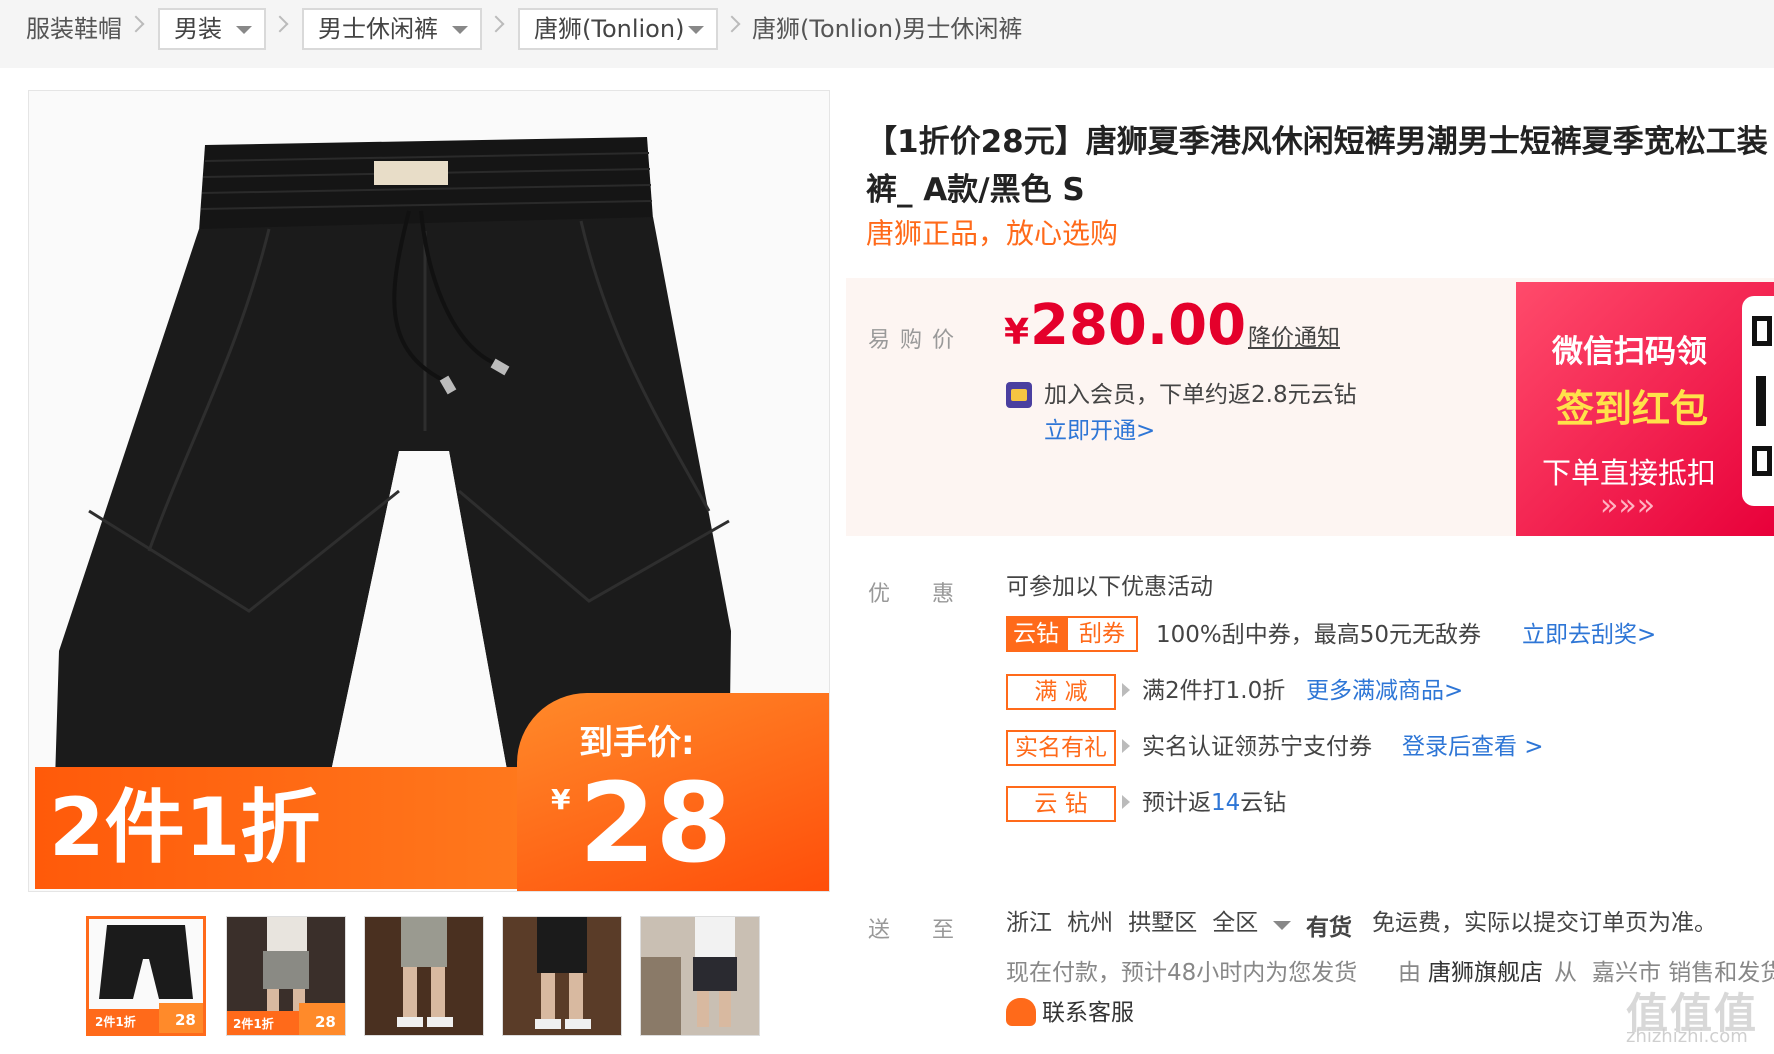 The height and width of the screenshot is (1054, 1774). What do you see at coordinates (1257, 747) in the screenshot?
I see `realname-gift-text: 实名认证领苏宁支付券` at bounding box center [1257, 747].